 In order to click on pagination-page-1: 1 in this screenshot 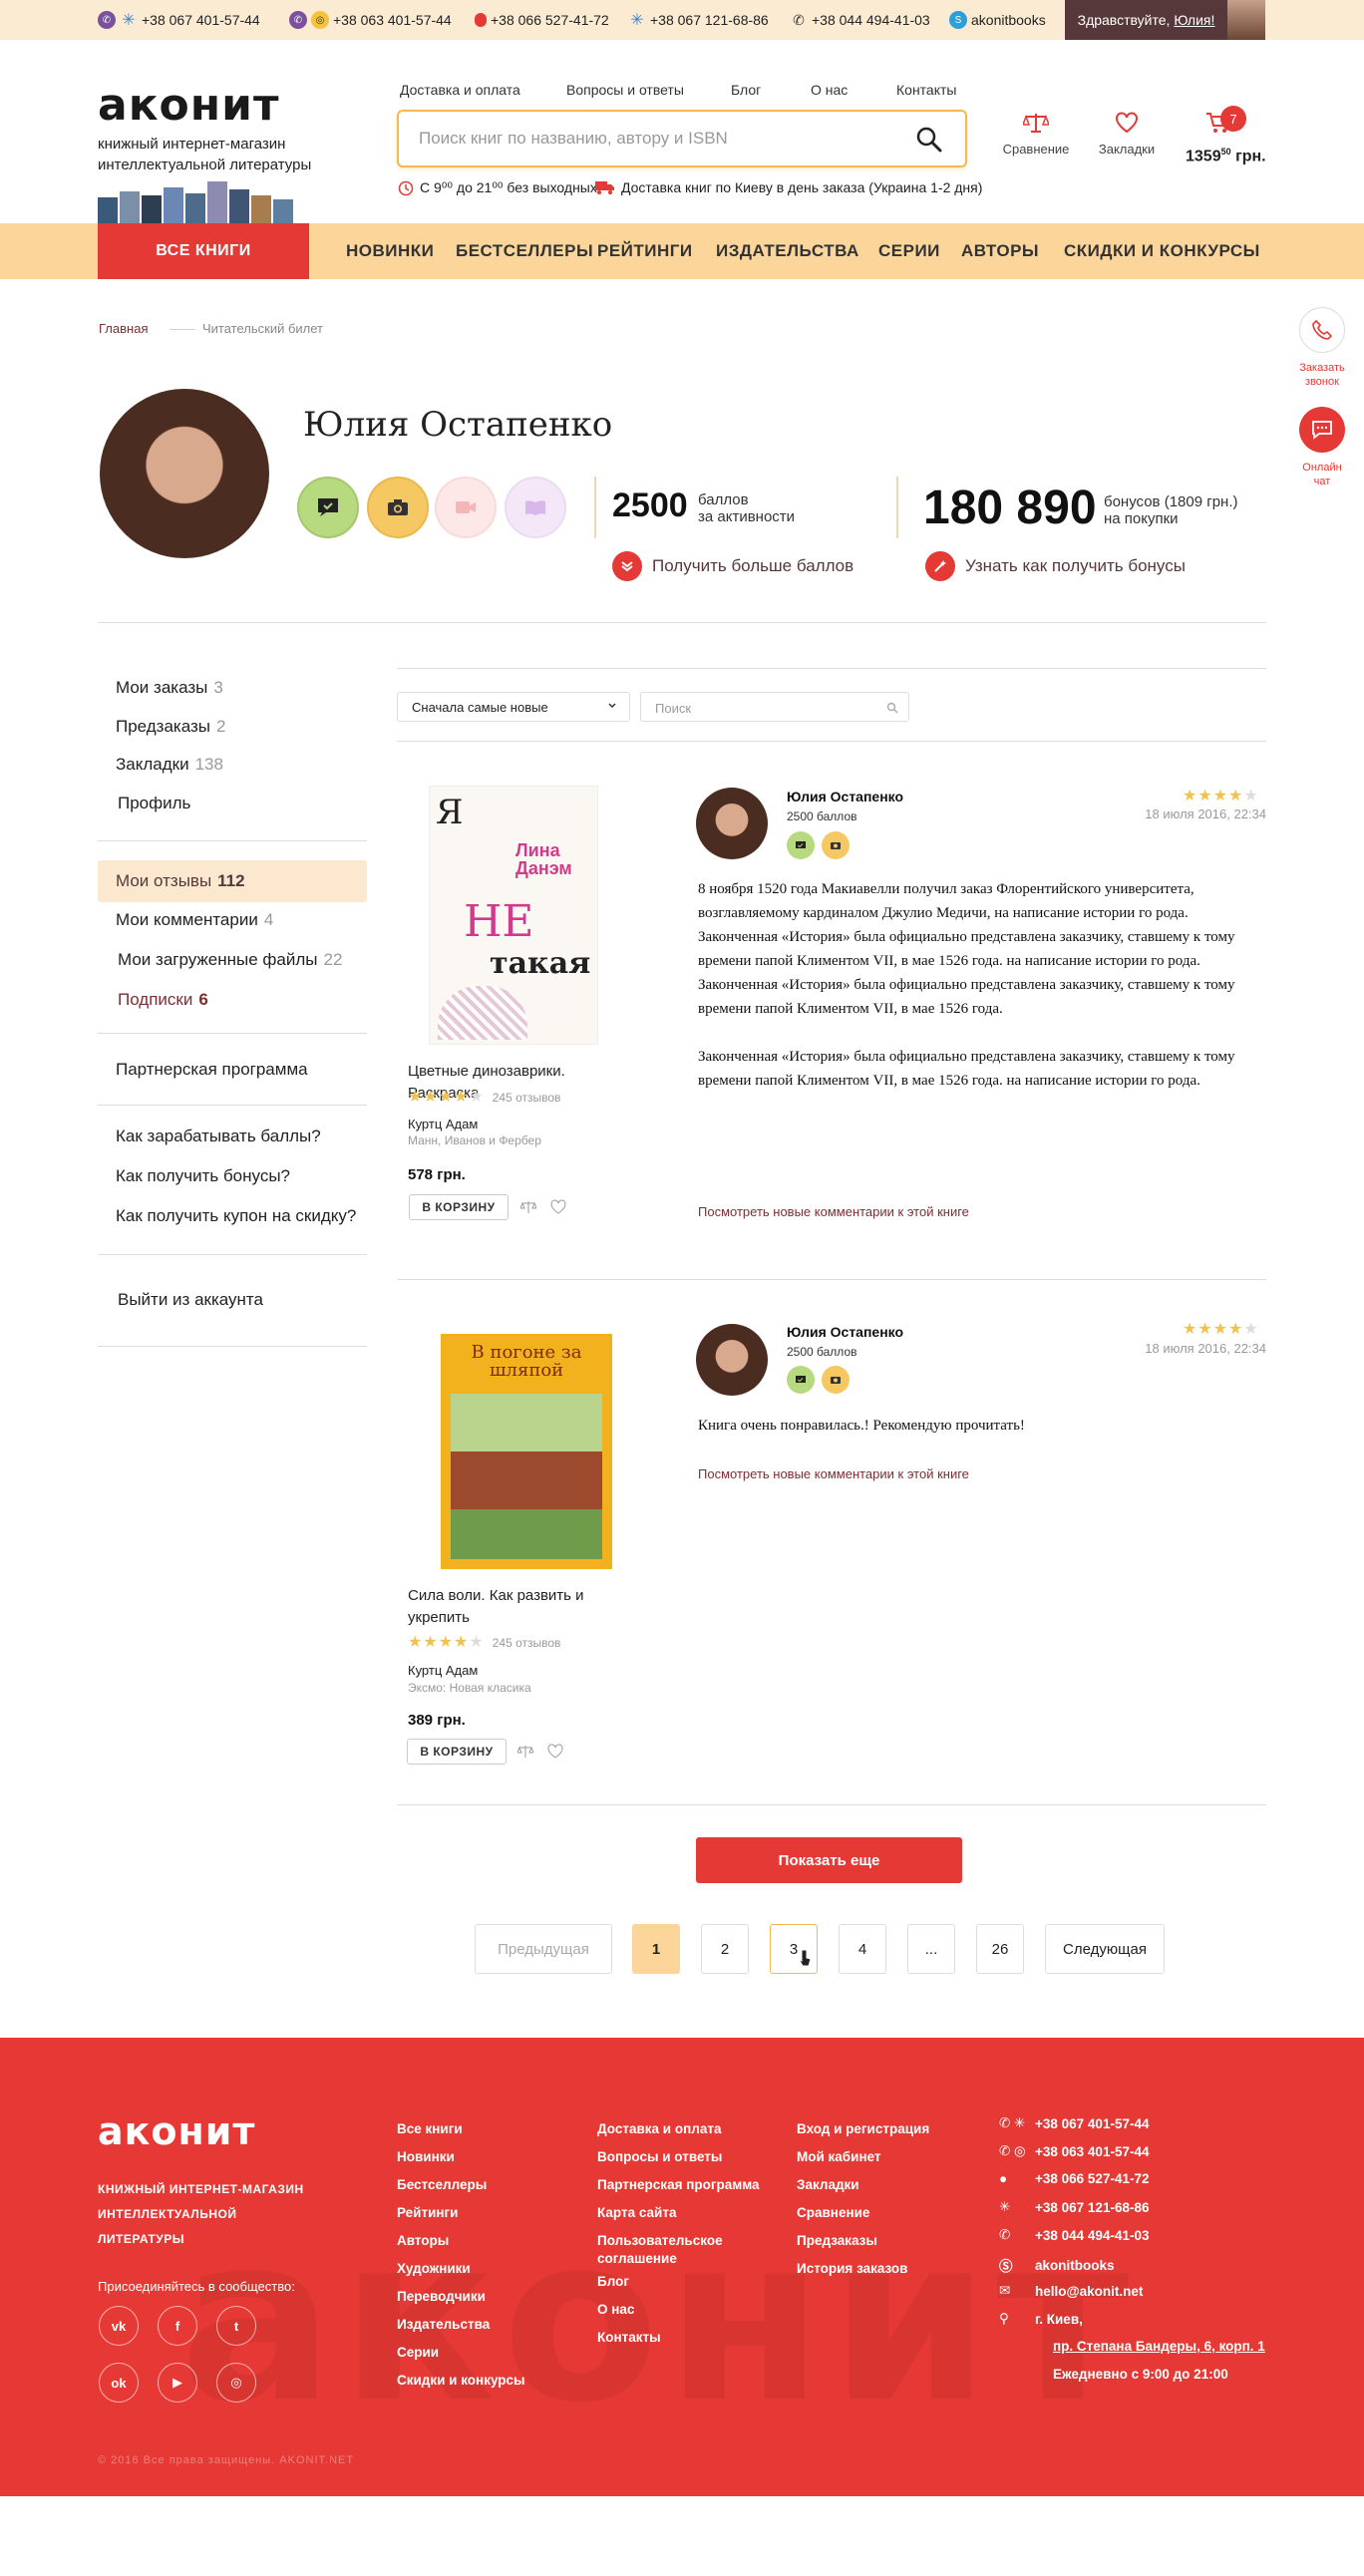, I will do `click(656, 1949)`.